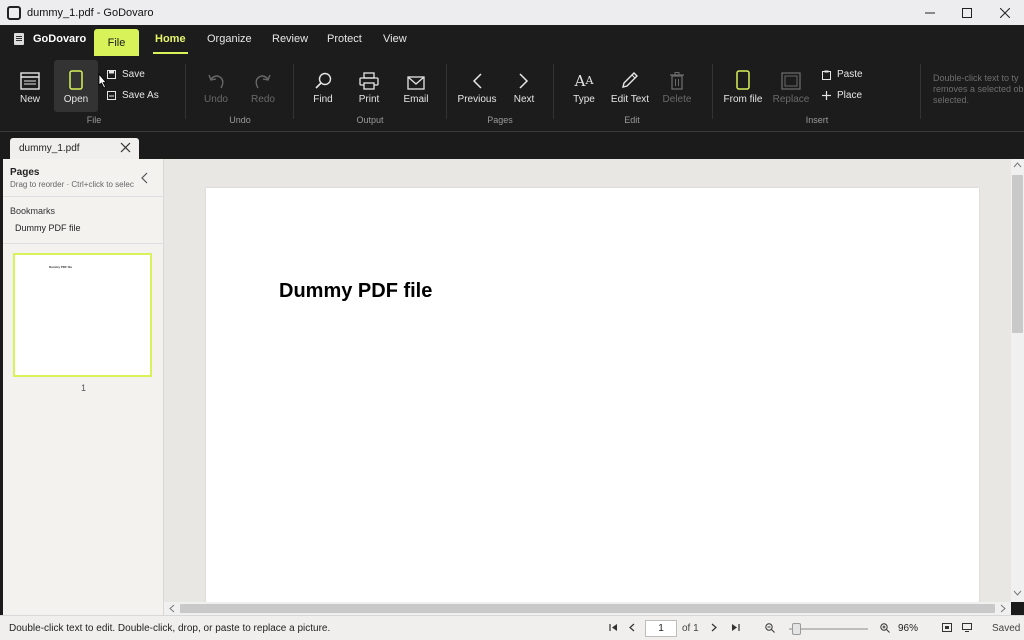  Describe the element at coordinates (1017, 593) in the screenshot. I see `scroll-down-icon` at that location.